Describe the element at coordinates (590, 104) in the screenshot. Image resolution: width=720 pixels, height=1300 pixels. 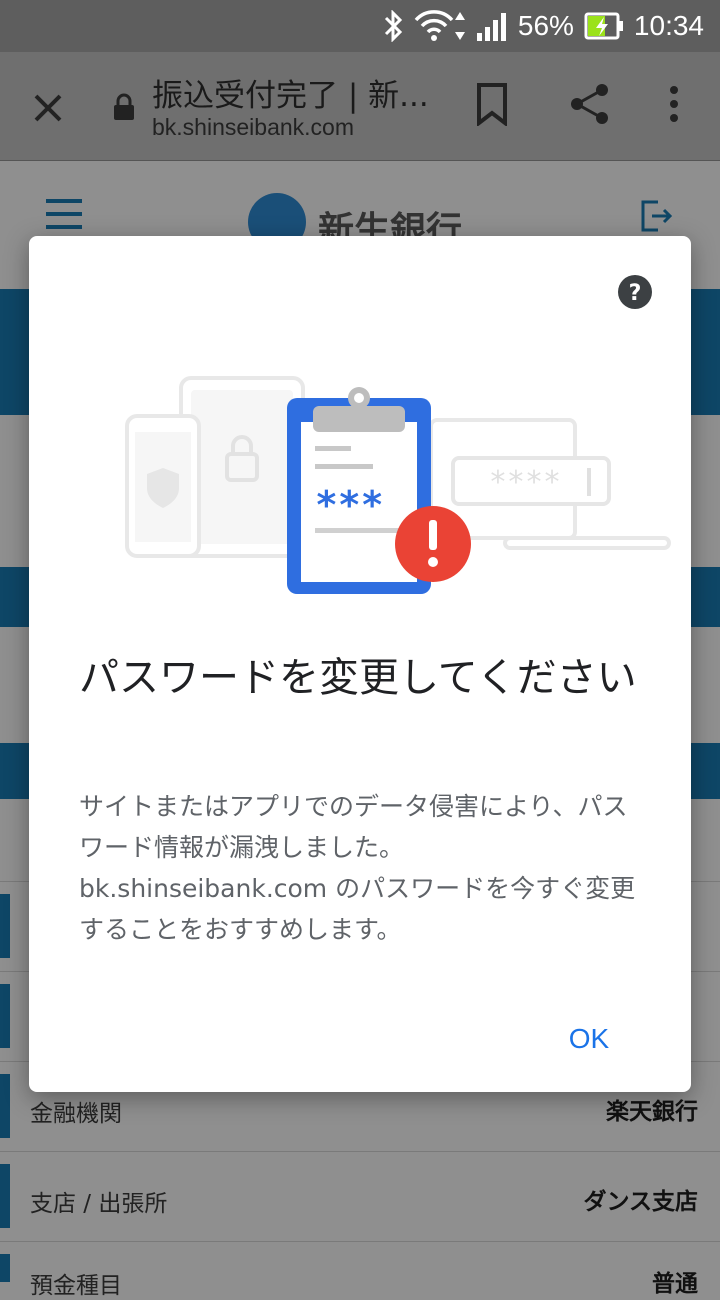
I see `share-icon` at that location.